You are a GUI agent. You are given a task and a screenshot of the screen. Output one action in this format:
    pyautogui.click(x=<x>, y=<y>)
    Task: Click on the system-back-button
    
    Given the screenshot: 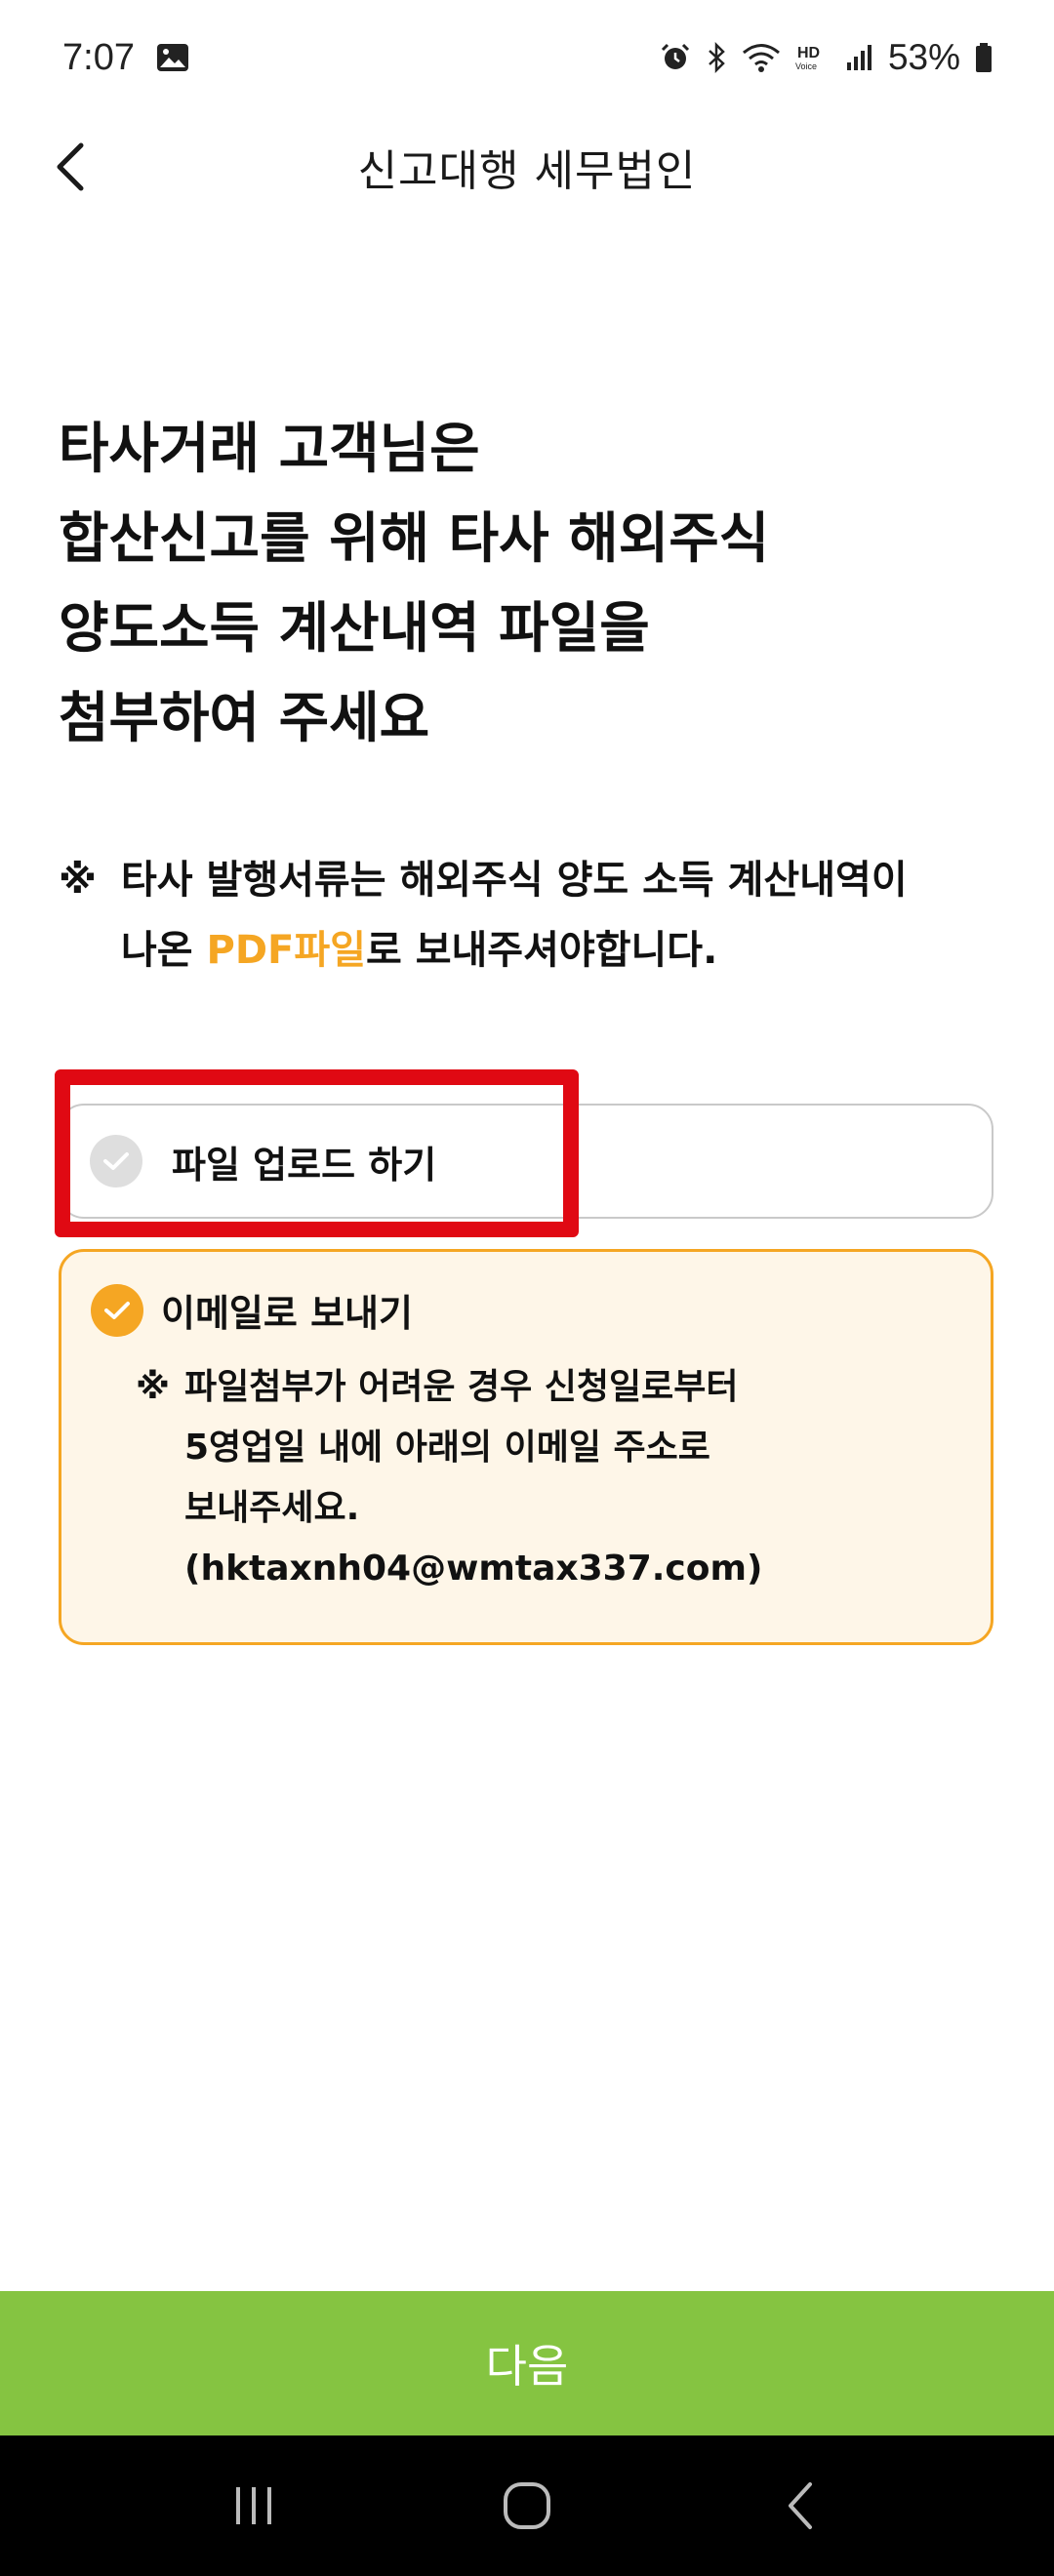 What is the action you would take?
    pyautogui.click(x=800, y=2506)
    